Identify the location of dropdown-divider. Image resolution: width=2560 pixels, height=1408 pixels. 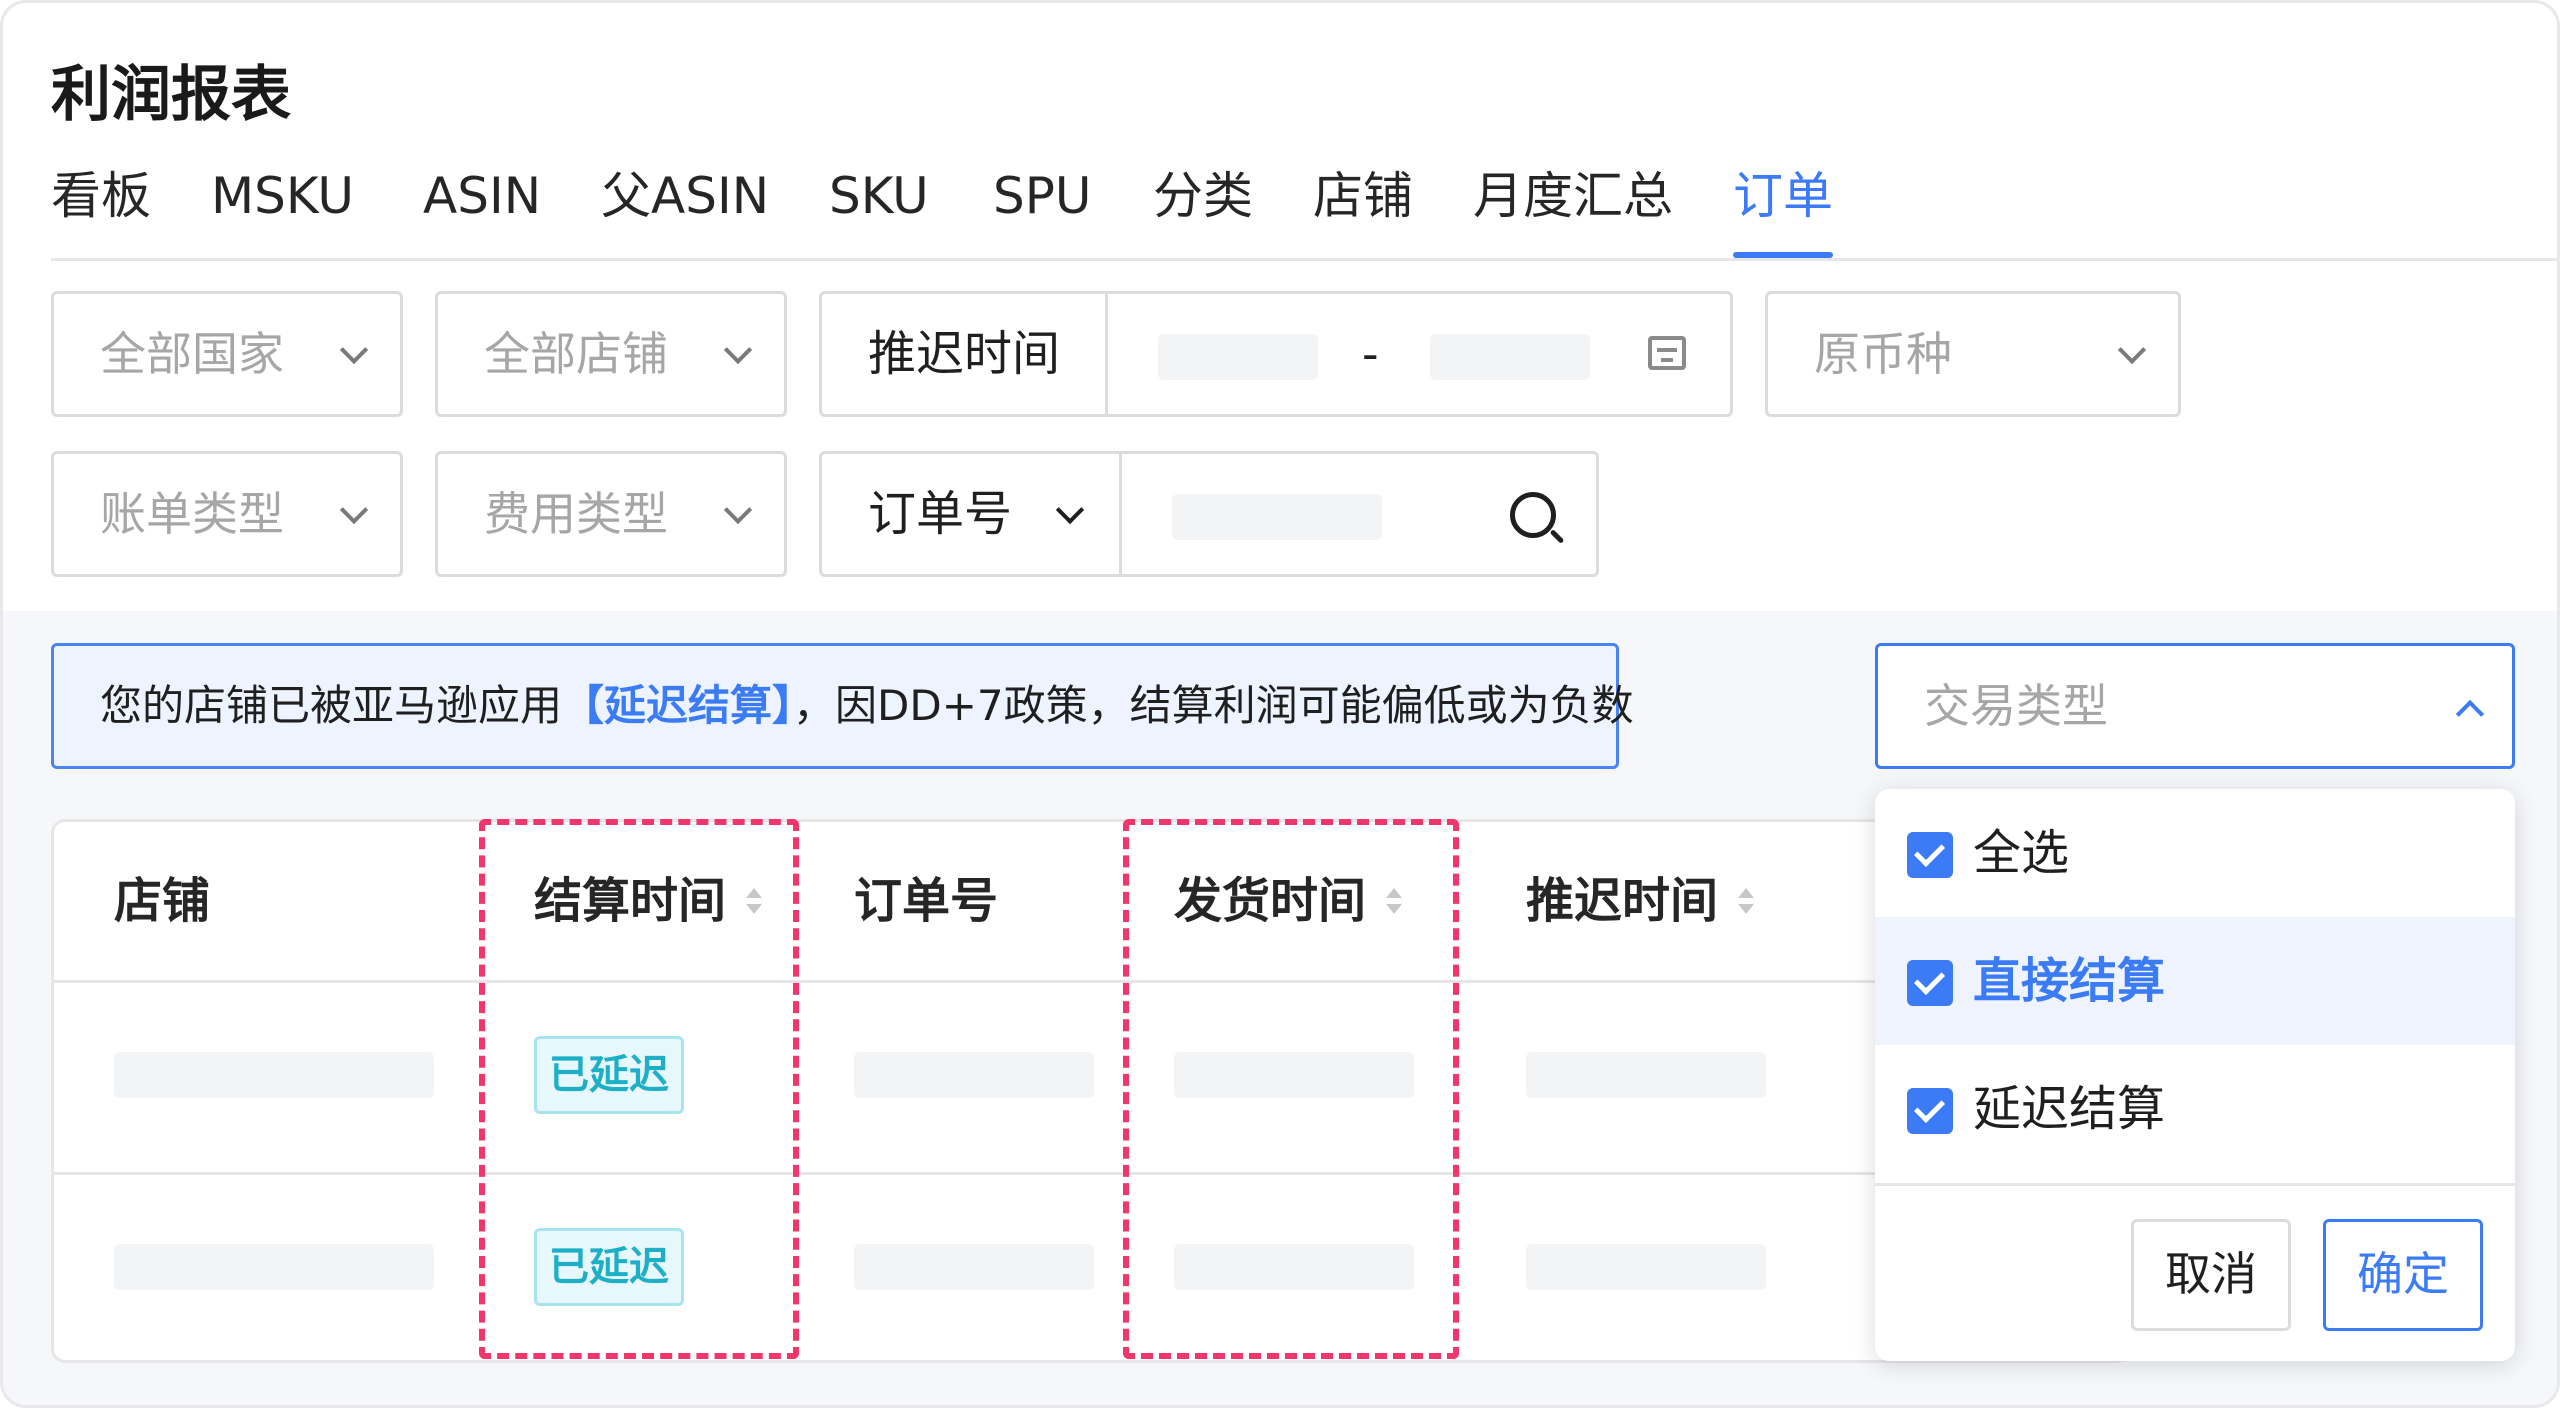
(2195, 1184).